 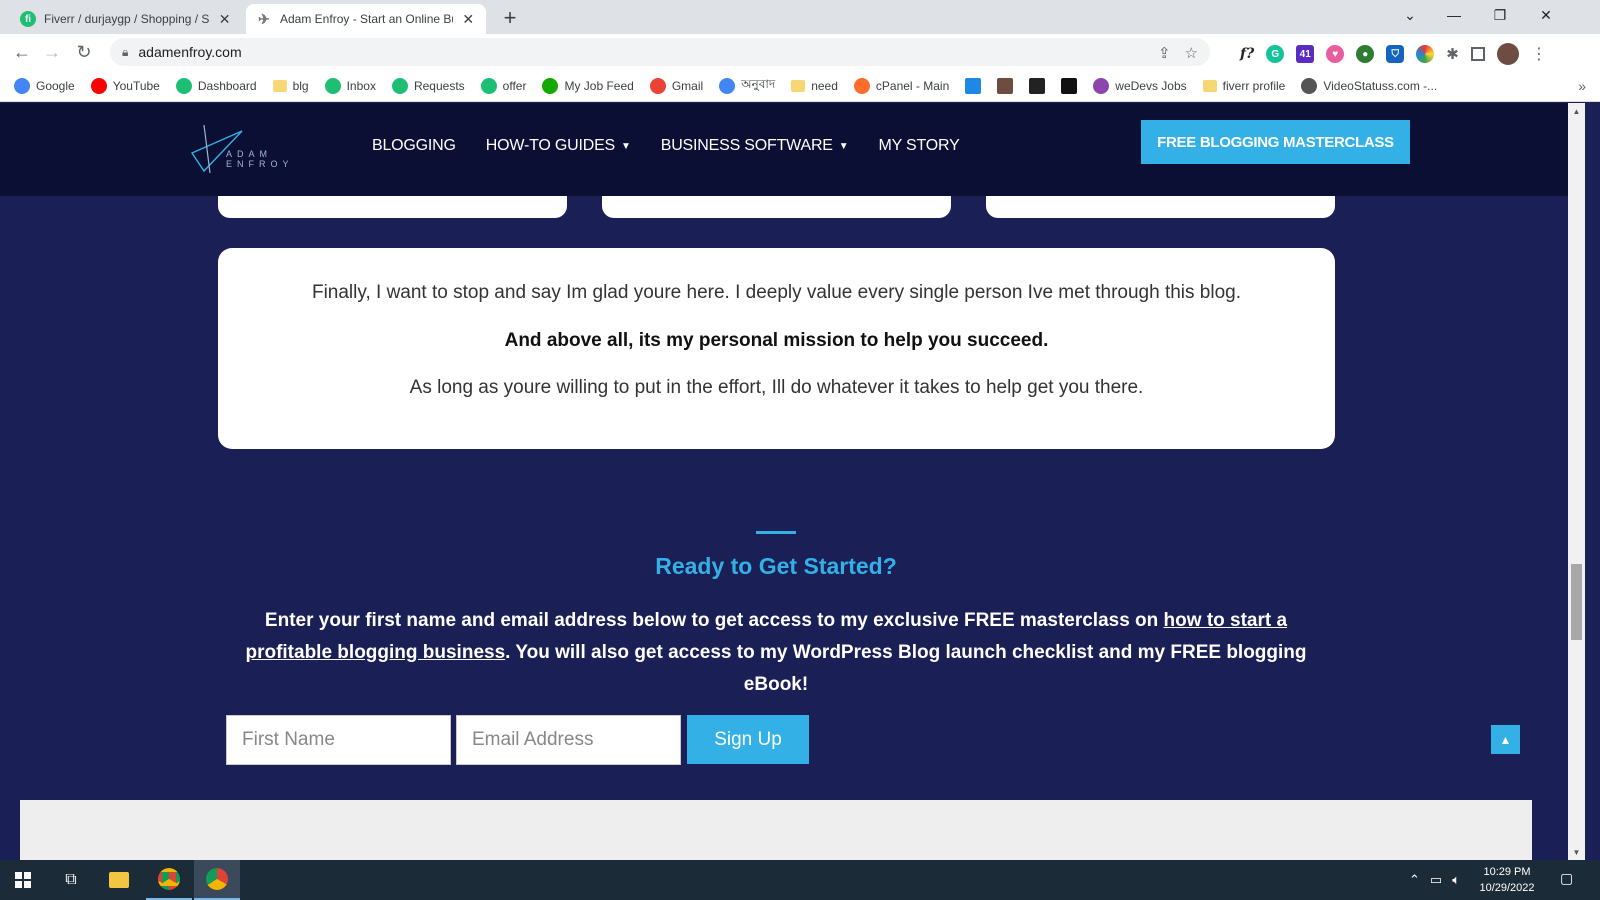 What do you see at coordinates (361, 85) in the screenshot?
I see `bookmark-label: Inbox` at bounding box center [361, 85].